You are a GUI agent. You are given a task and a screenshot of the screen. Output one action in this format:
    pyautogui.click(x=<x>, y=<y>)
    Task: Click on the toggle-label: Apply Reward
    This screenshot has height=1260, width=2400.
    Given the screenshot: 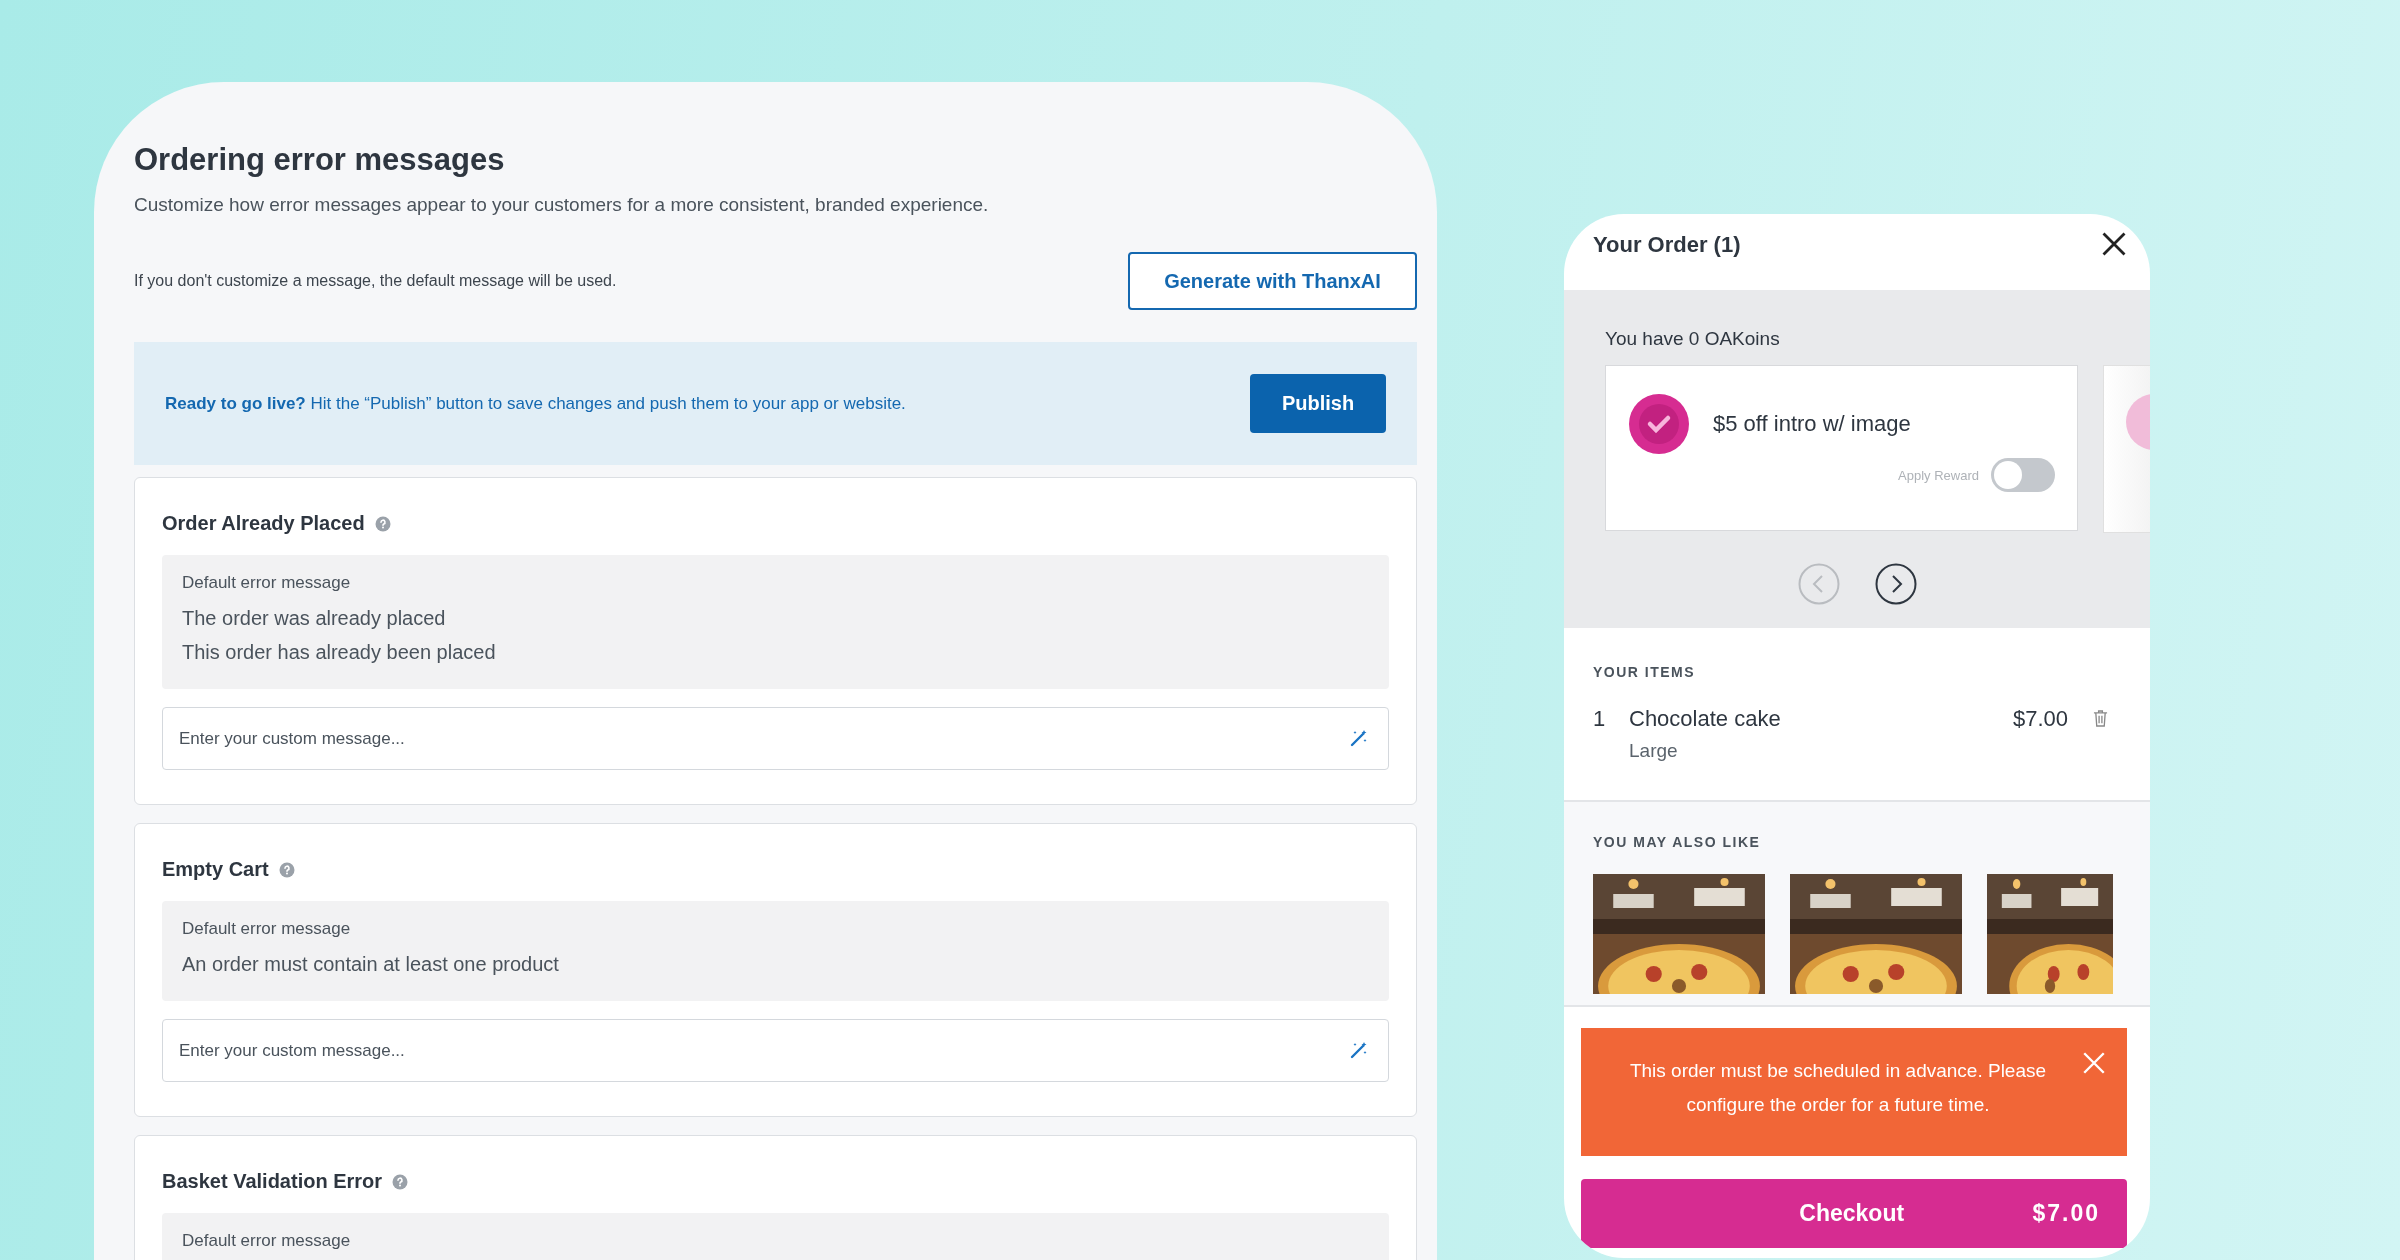 What is the action you would take?
    pyautogui.click(x=1938, y=475)
    